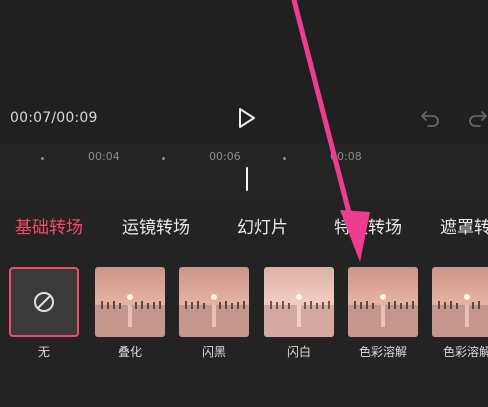 Image resolution: width=488 pixels, height=407 pixels. I want to click on transition-label: 闪黑, so click(213, 352).